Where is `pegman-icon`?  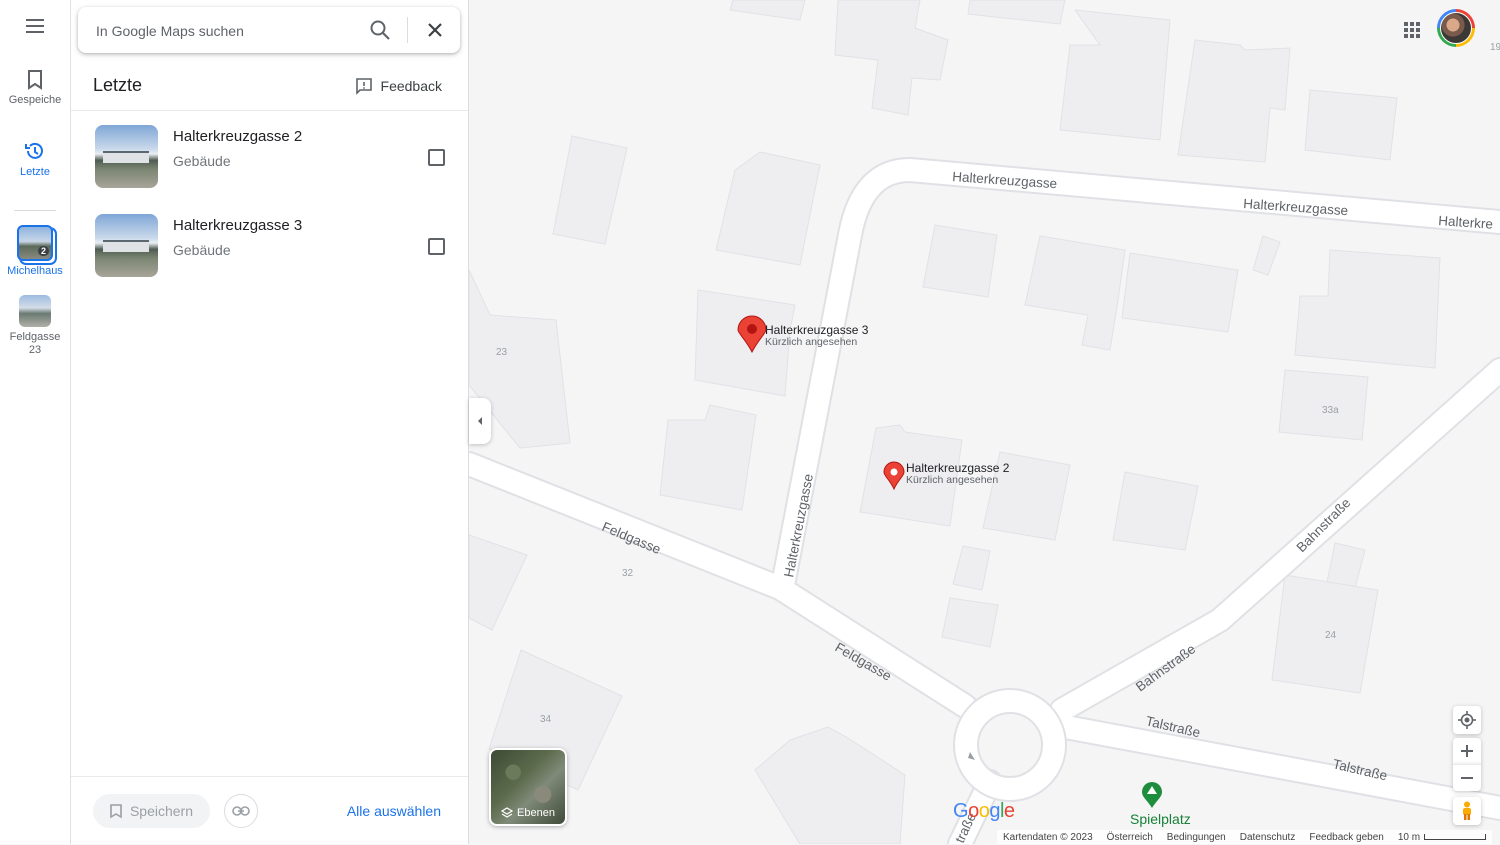
pegman-icon is located at coordinates (1467, 810).